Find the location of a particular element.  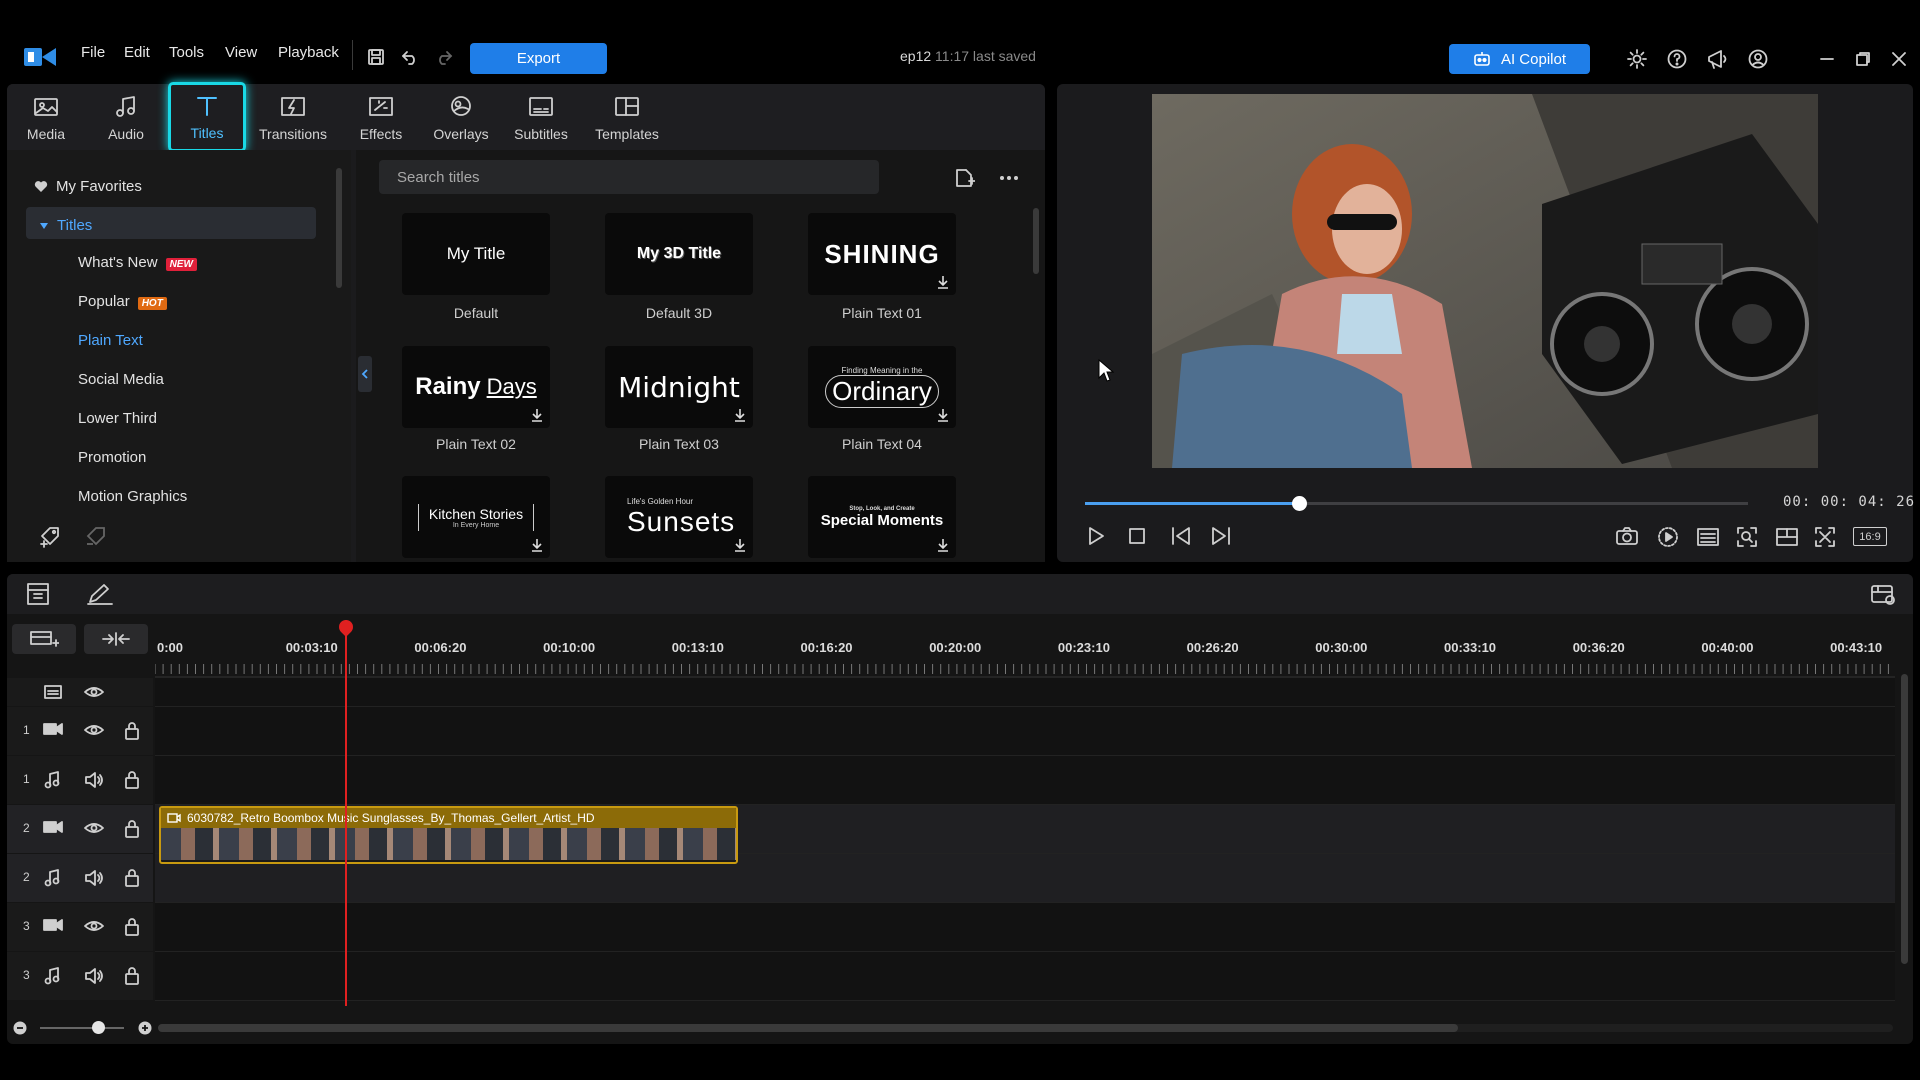

aspect-ratio-button: 16:9 is located at coordinates (1870, 536).